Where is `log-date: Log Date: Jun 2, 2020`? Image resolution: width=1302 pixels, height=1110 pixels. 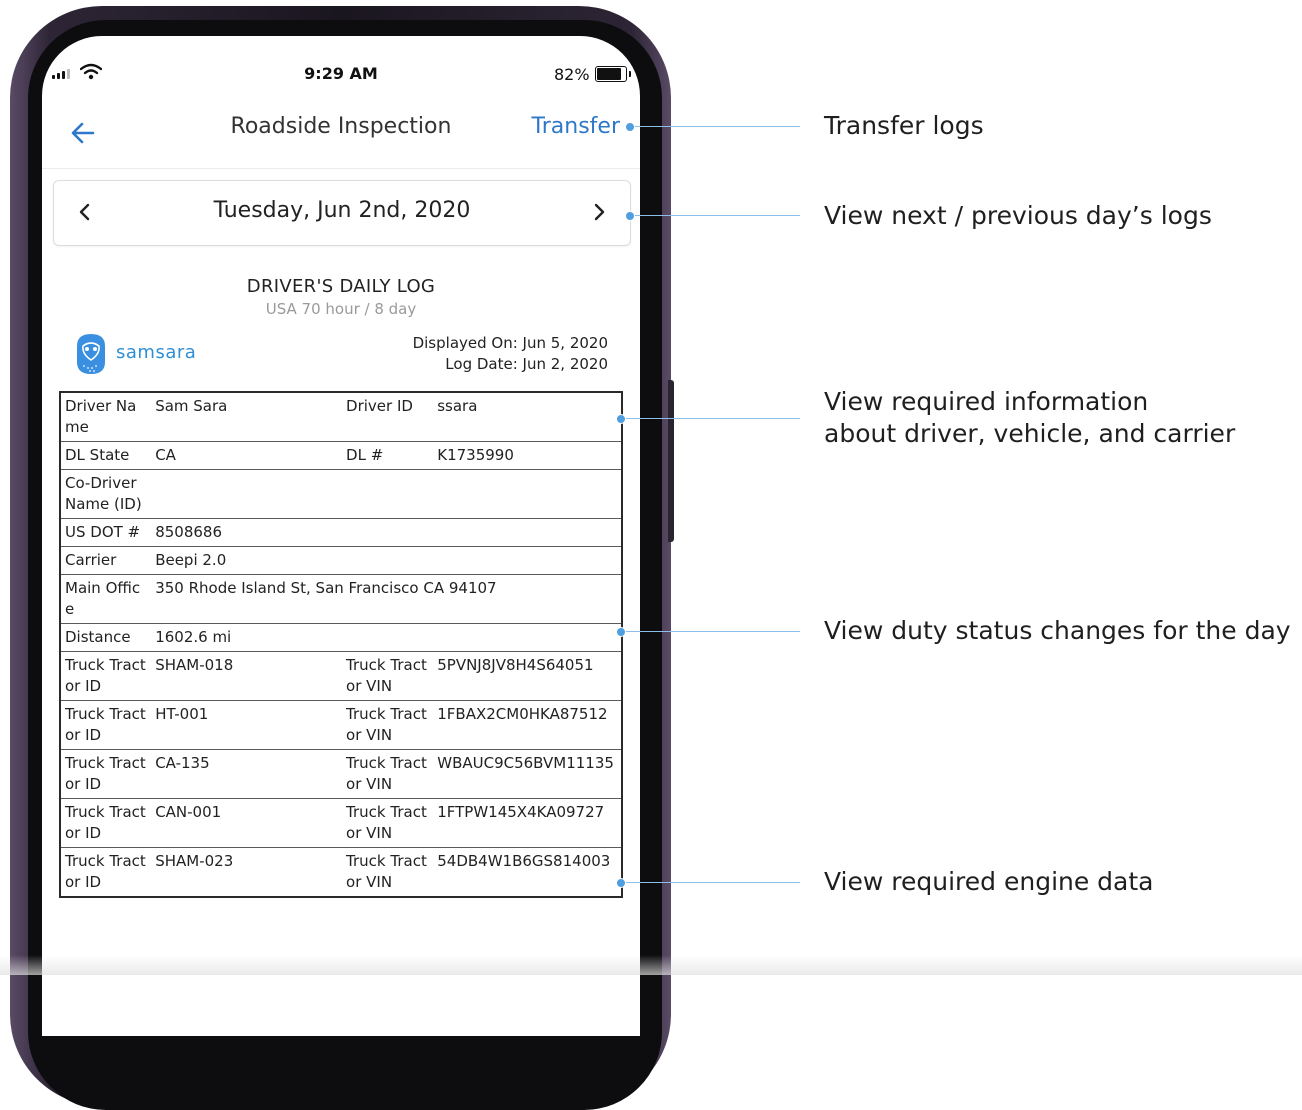
log-date: Log Date: Jun 2, 2020 is located at coordinates (526, 364).